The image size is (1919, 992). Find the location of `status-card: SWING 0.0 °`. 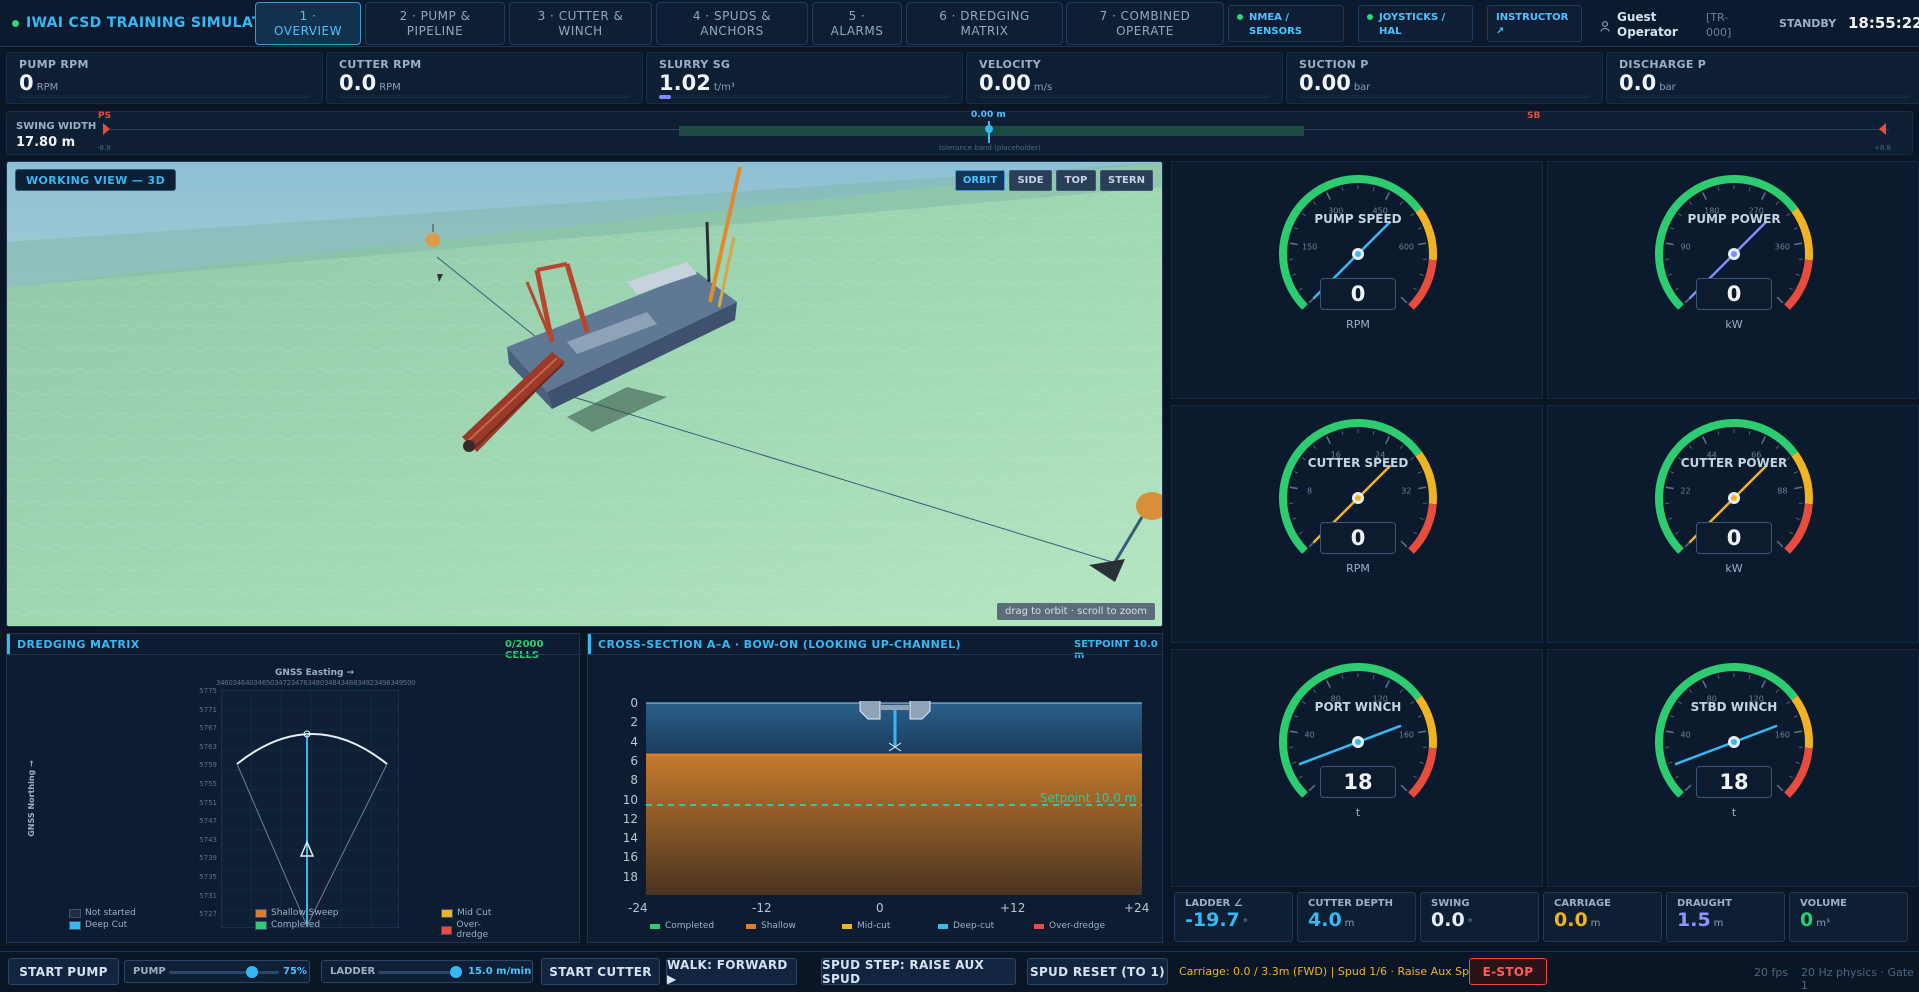

status-card: SWING 0.0 ° is located at coordinates (1479, 917).